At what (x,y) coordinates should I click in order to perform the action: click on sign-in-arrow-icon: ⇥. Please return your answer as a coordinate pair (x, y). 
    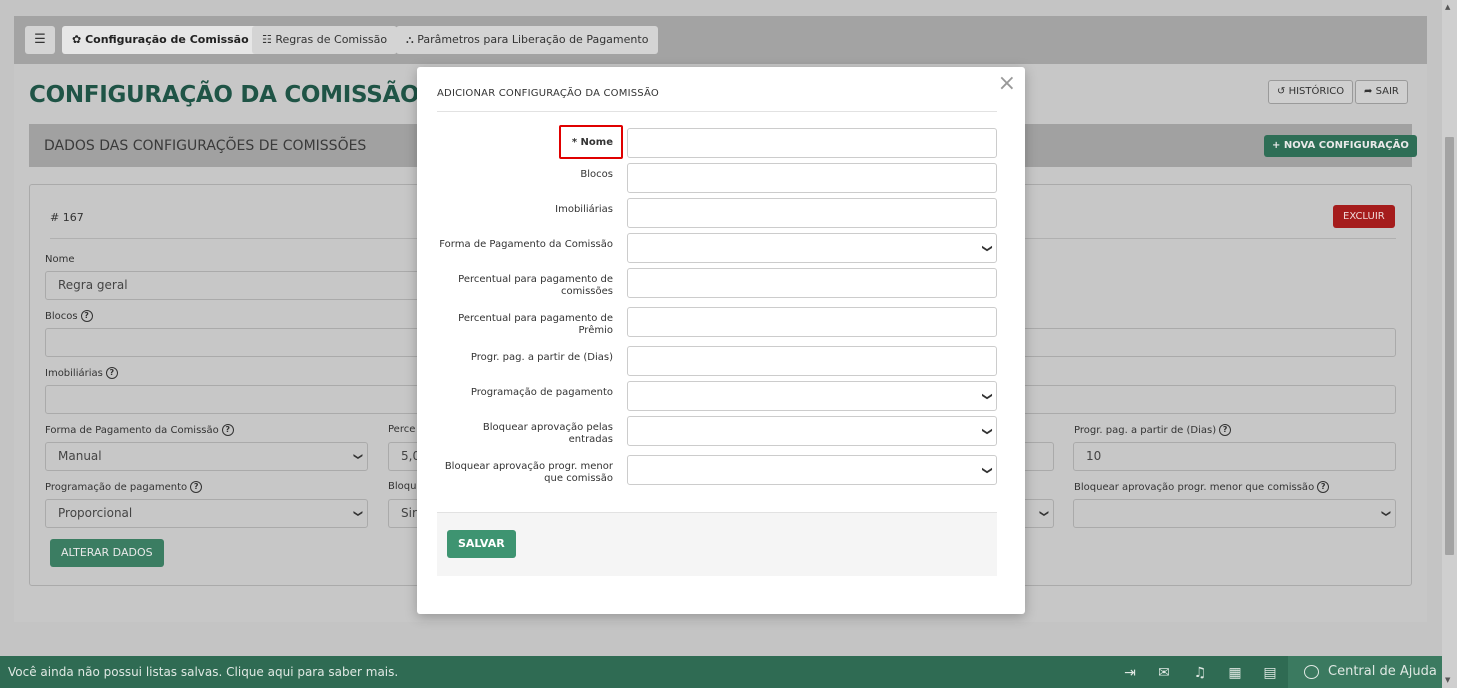
    Looking at the image, I should click on (1130, 673).